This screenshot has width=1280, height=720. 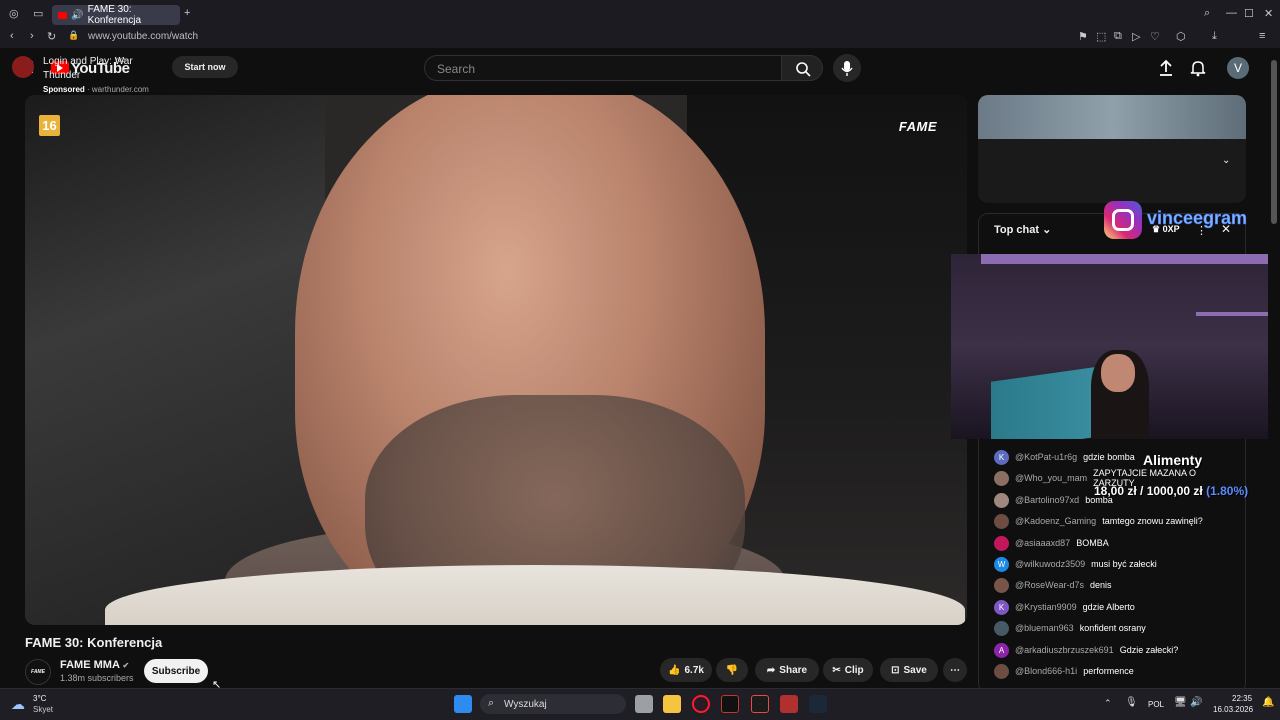 I want to click on language-indicator: POL, so click(x=1156, y=704).